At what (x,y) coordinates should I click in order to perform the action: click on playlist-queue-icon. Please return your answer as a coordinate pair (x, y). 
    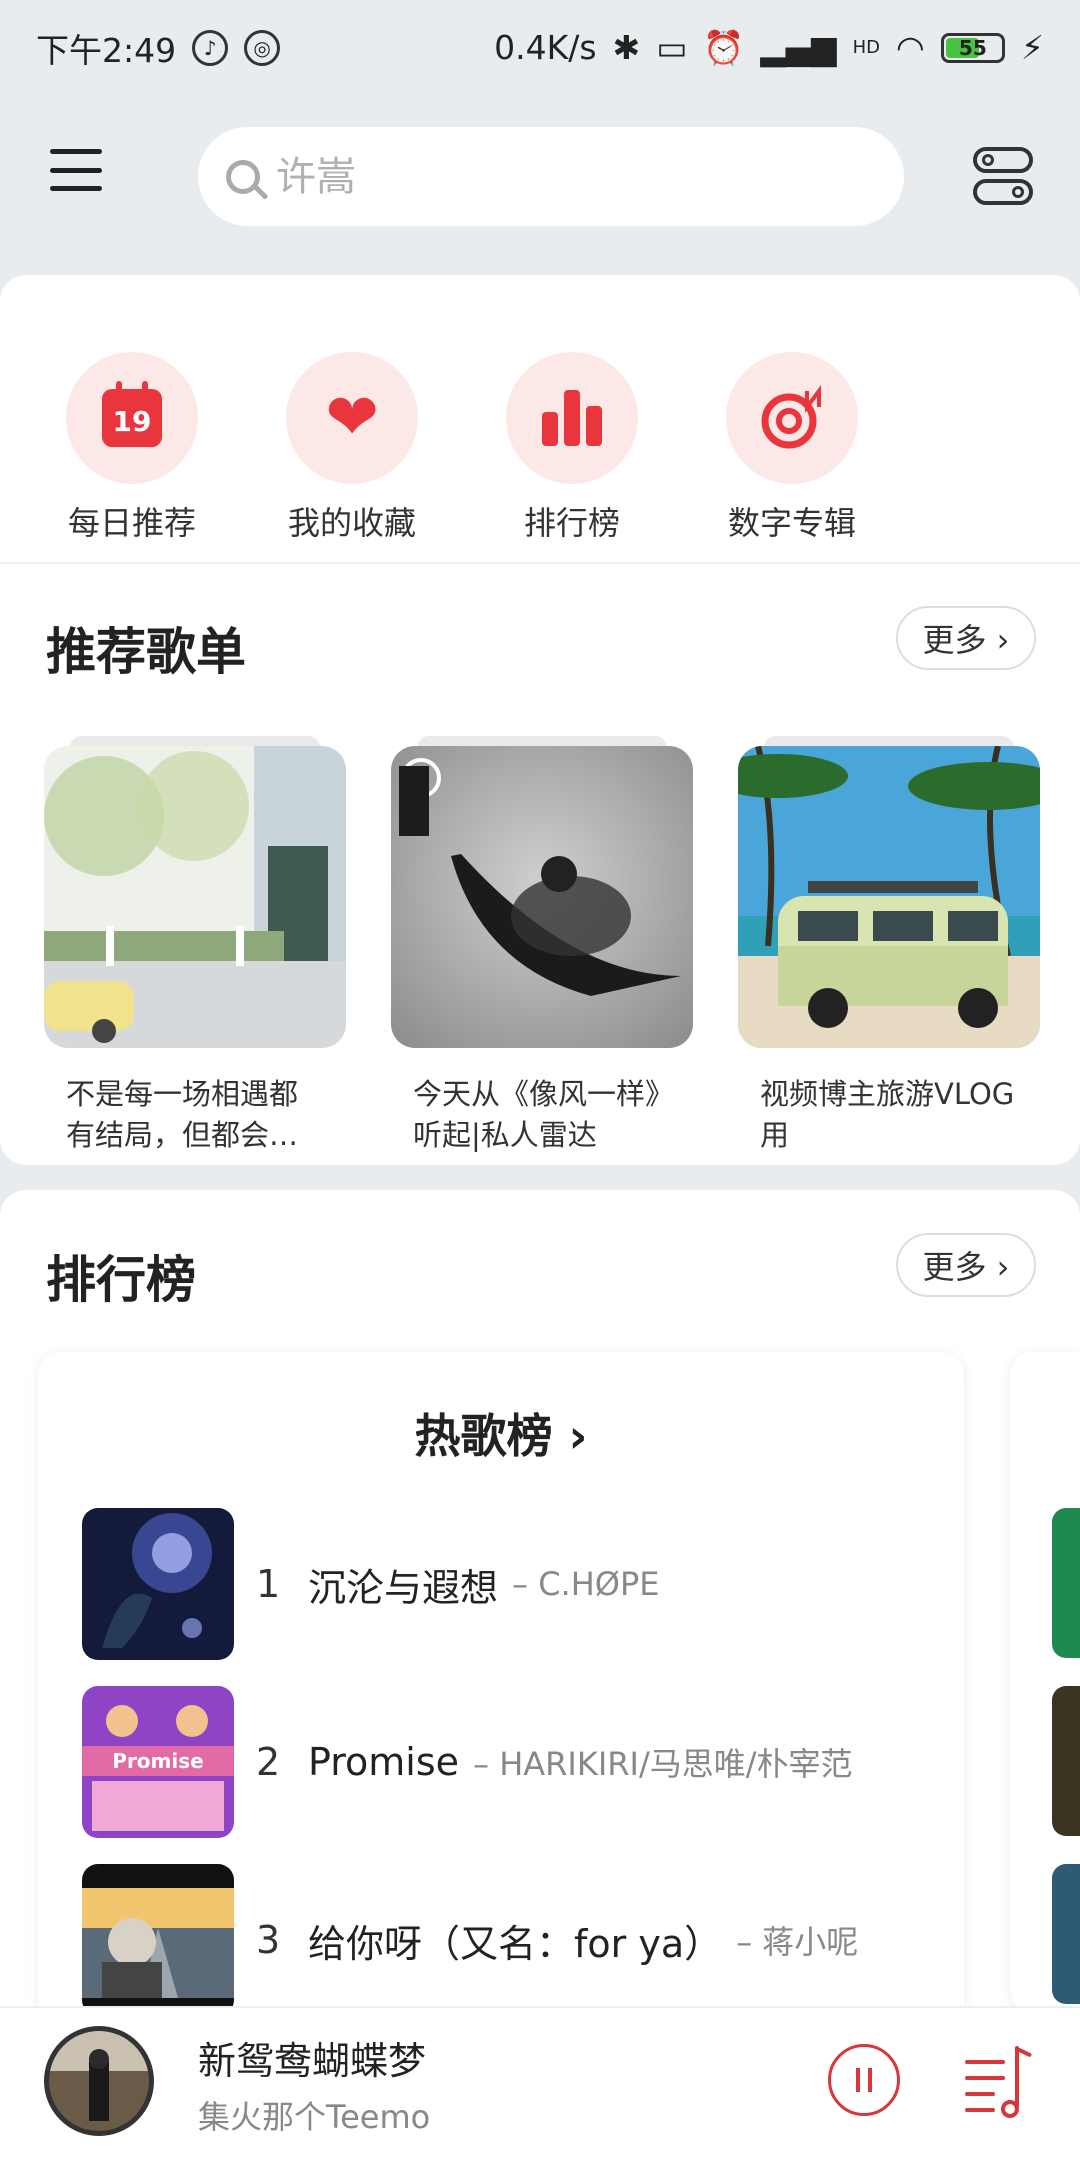
    Looking at the image, I should click on (1000, 2080).